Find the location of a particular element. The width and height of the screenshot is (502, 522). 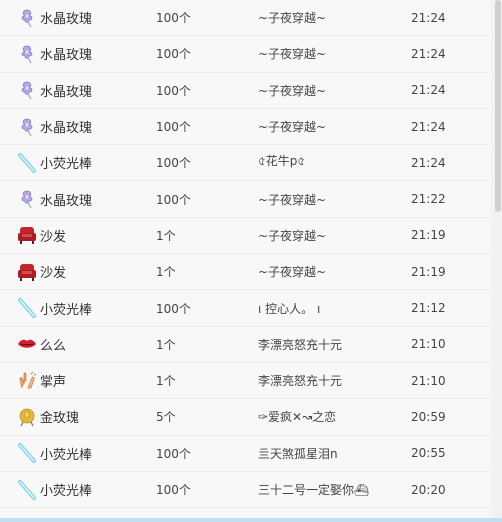

bottom-edge-bar is located at coordinates (251, 520).